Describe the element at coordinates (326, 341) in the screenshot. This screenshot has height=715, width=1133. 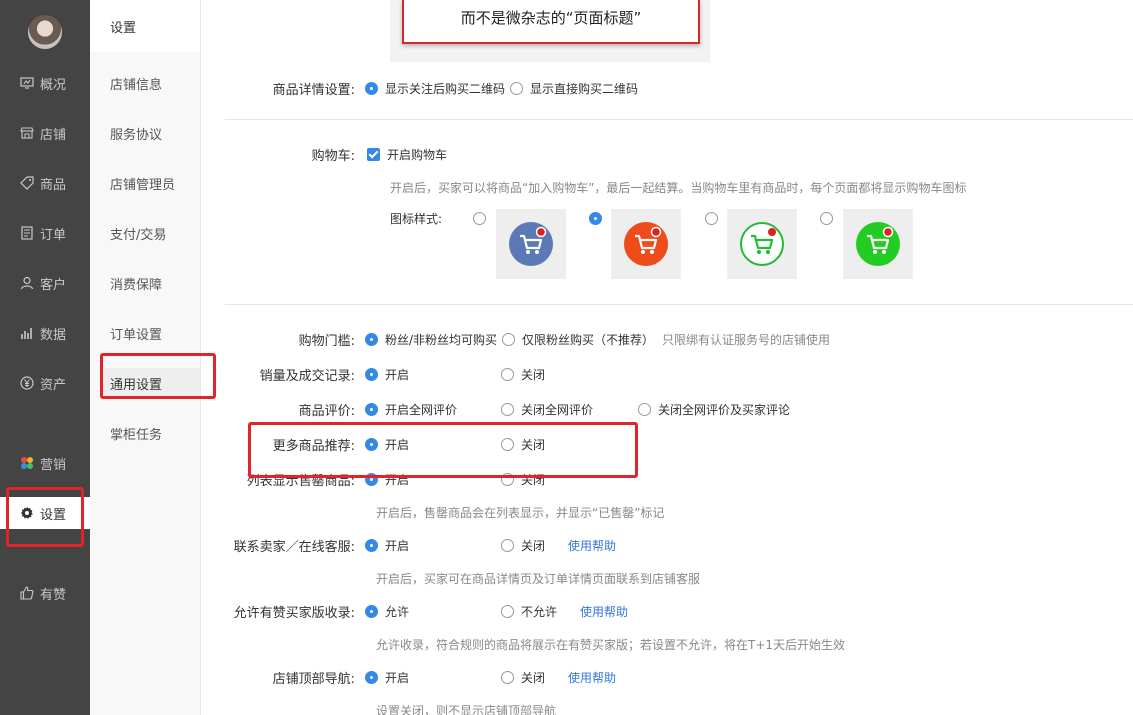
I see `threshold-label: 购物门槛:` at that location.